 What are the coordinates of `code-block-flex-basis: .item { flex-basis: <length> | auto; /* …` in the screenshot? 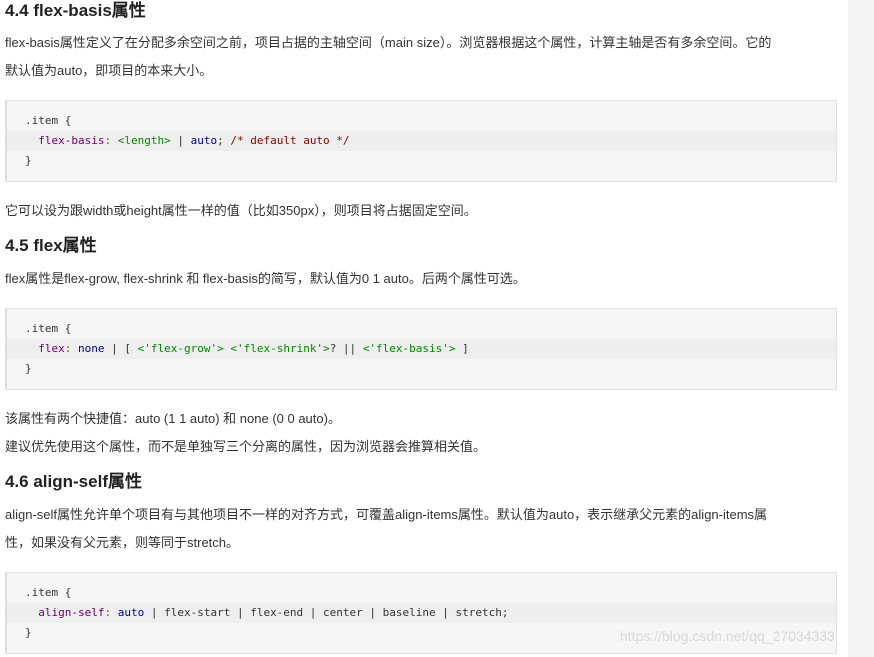 It's located at (421, 141).